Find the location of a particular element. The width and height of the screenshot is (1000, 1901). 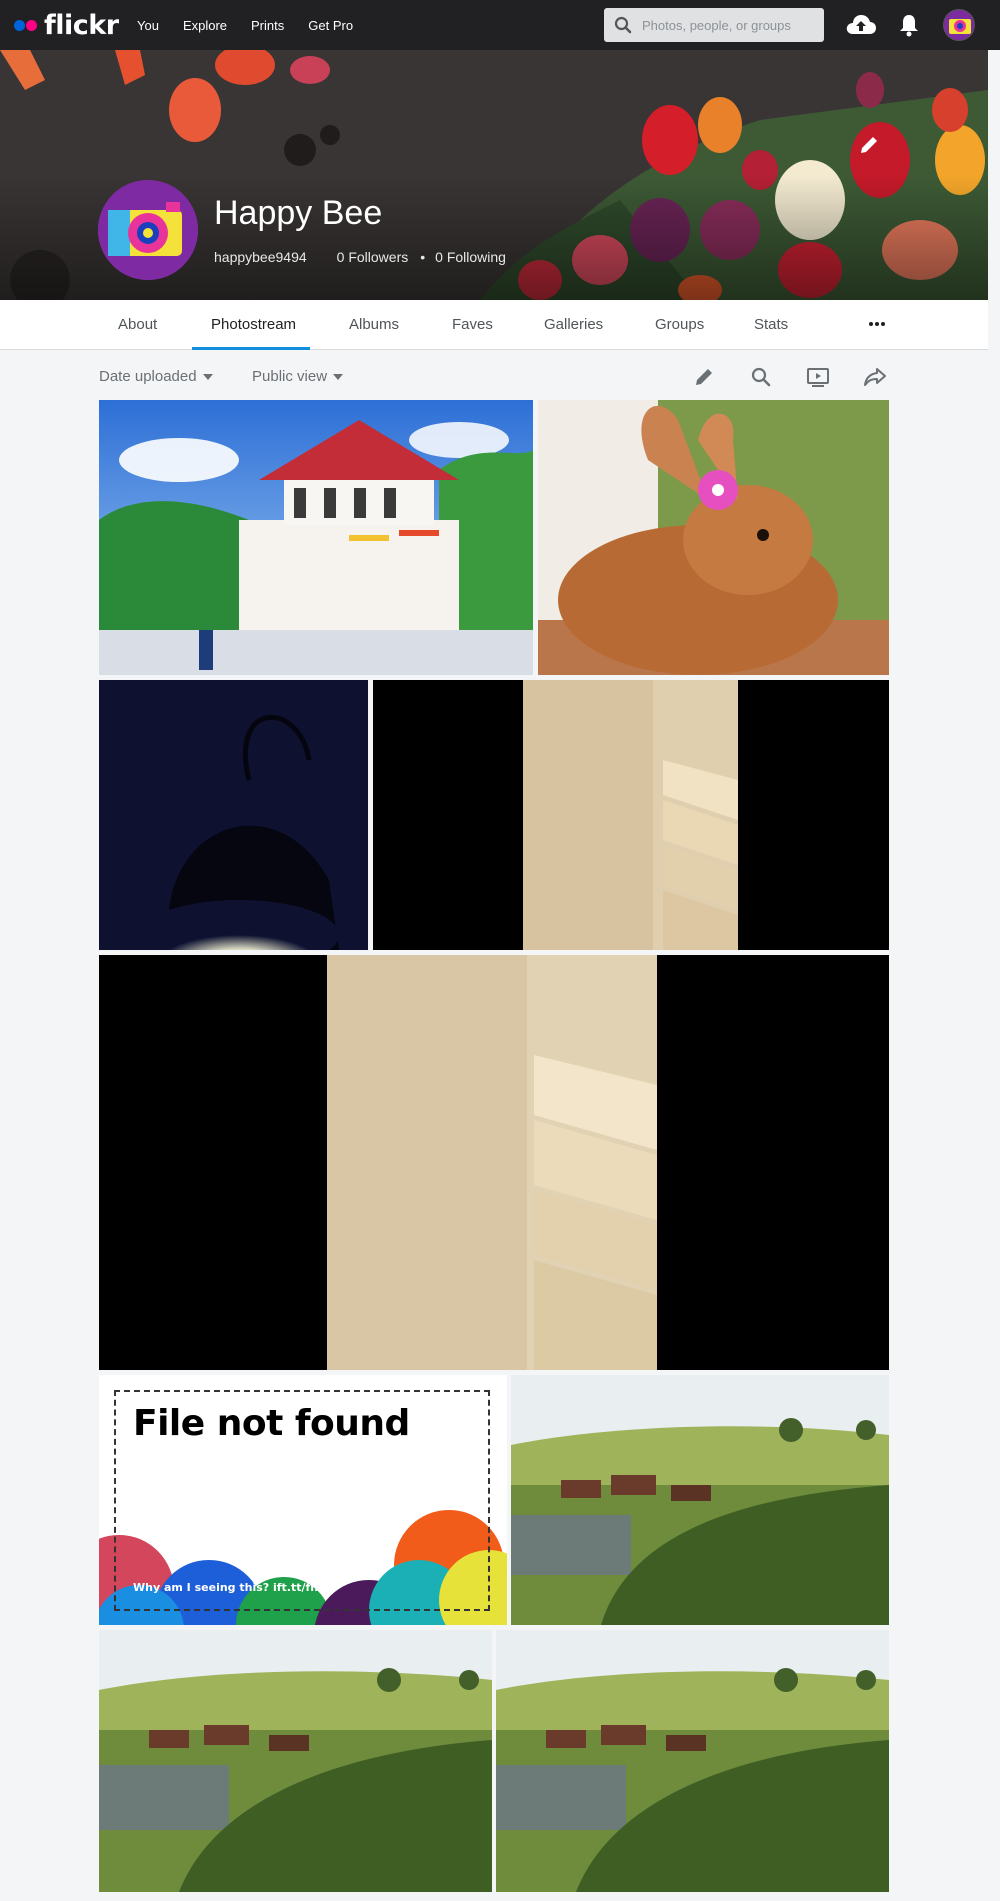

edit-pencil-icon is located at coordinates (704, 377).